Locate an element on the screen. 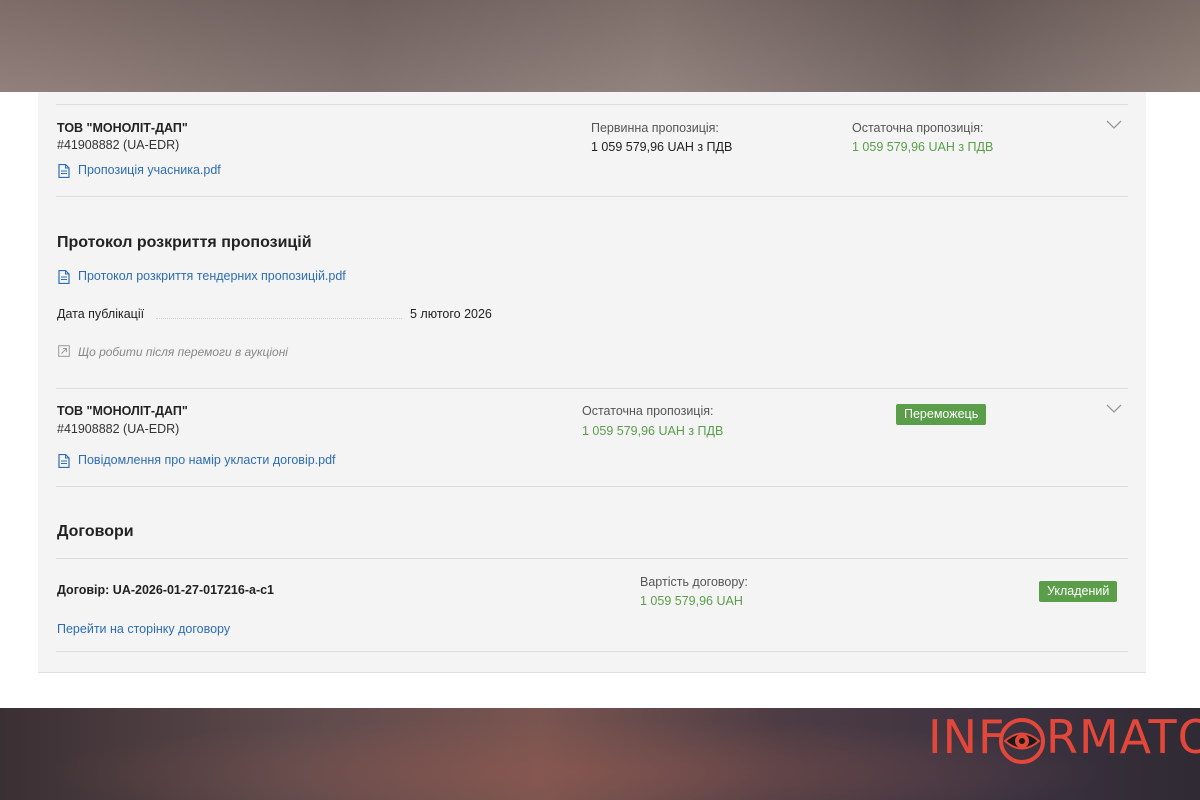 This screenshot has width=1200, height=800. contract-status-badge: Укладений is located at coordinates (1078, 591).